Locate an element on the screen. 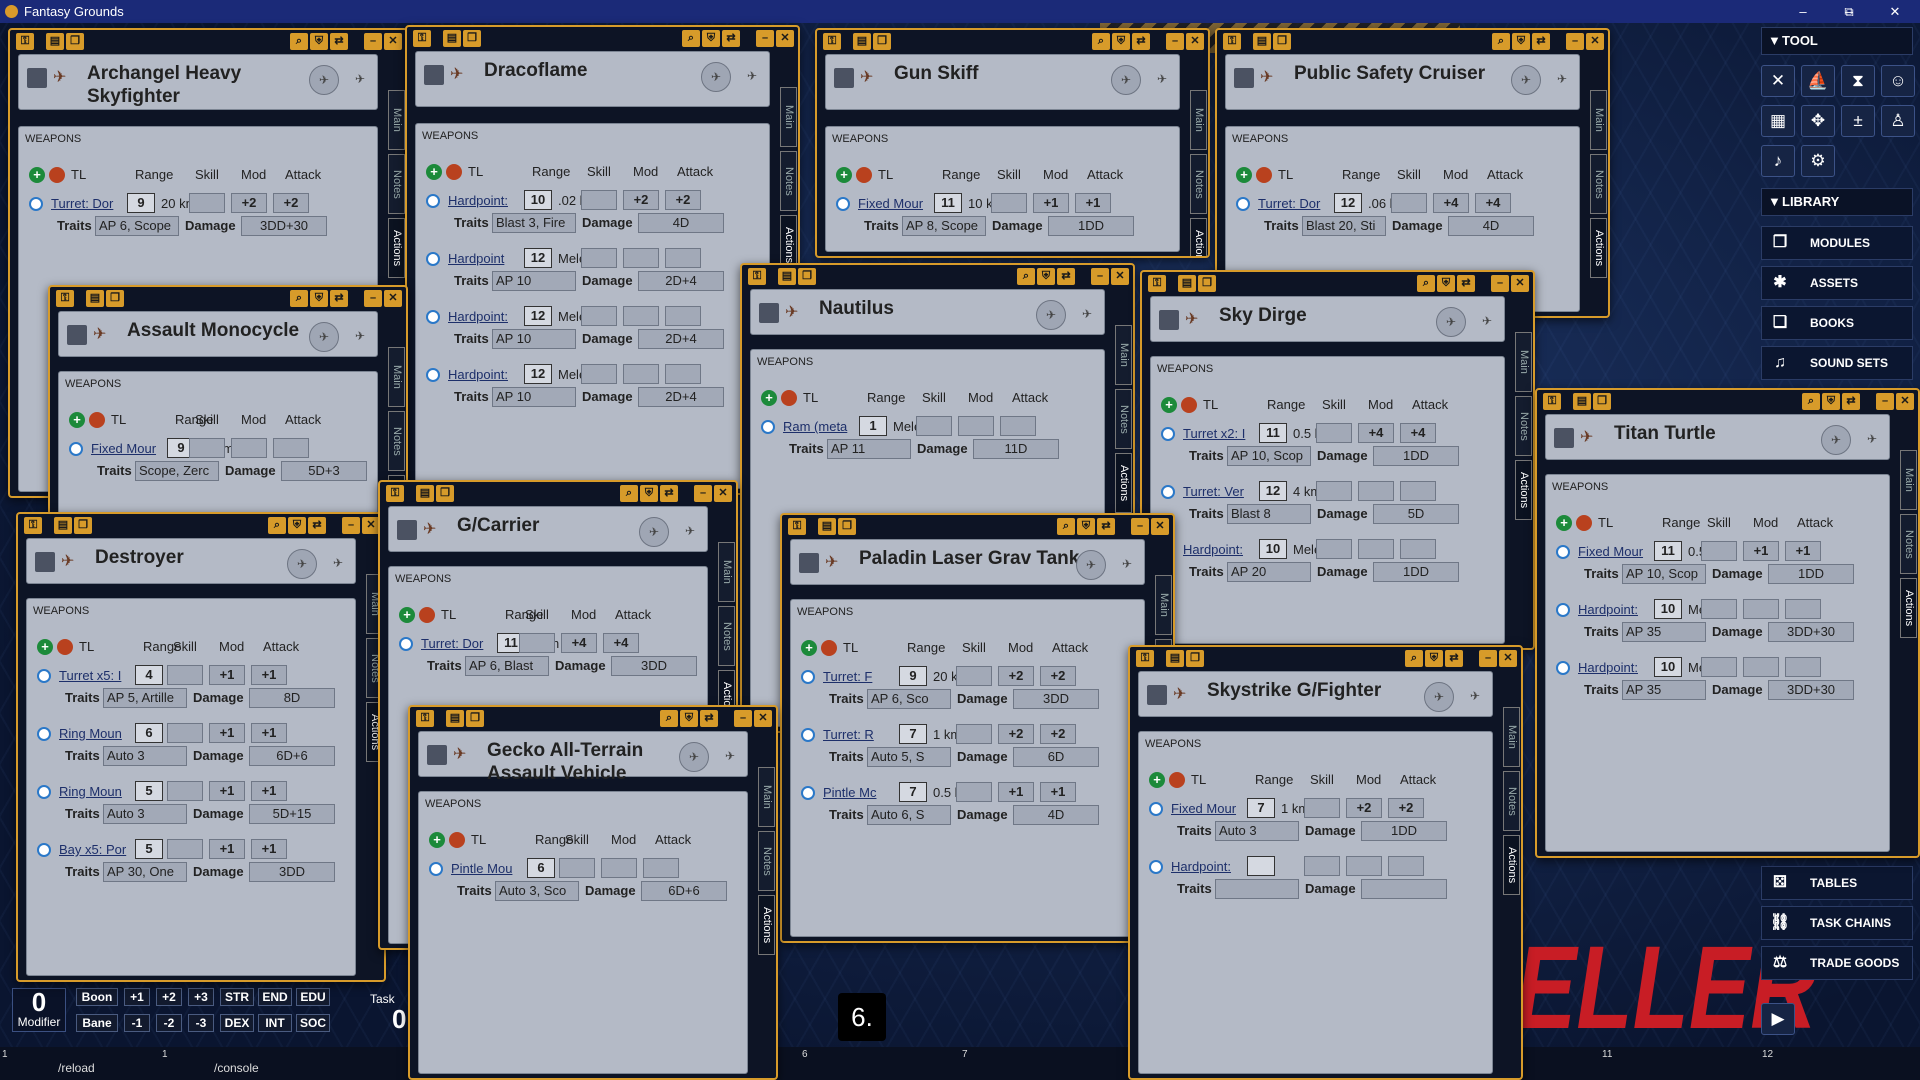 This screenshot has width=1920, height=1080. calendar-tool-icon: ▦ is located at coordinates (1778, 121).